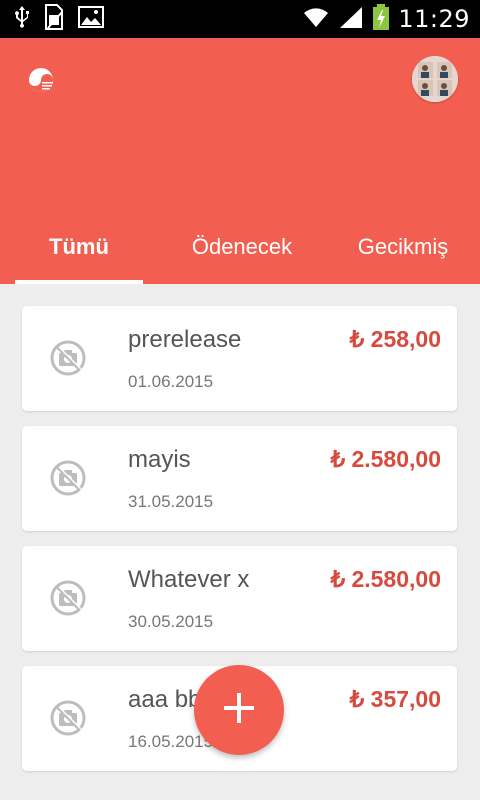  I want to click on app-logo-icon, so click(41, 80).